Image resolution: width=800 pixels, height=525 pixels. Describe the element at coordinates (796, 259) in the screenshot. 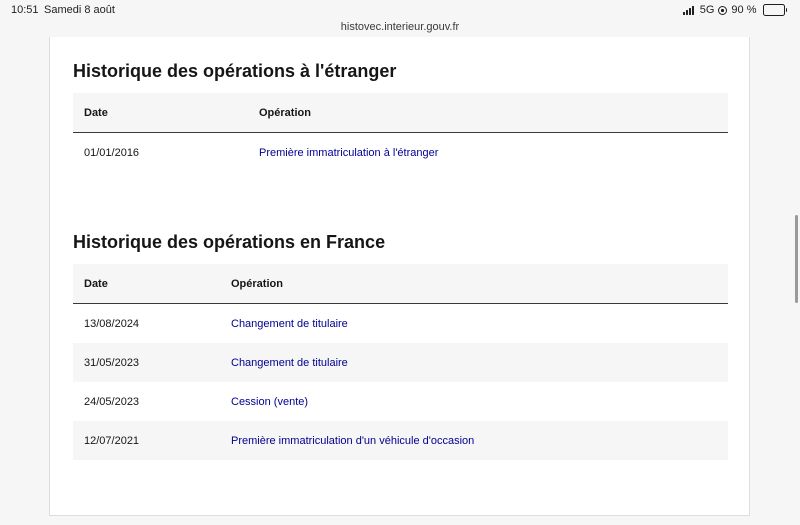

I see `page-scrollbar` at that location.